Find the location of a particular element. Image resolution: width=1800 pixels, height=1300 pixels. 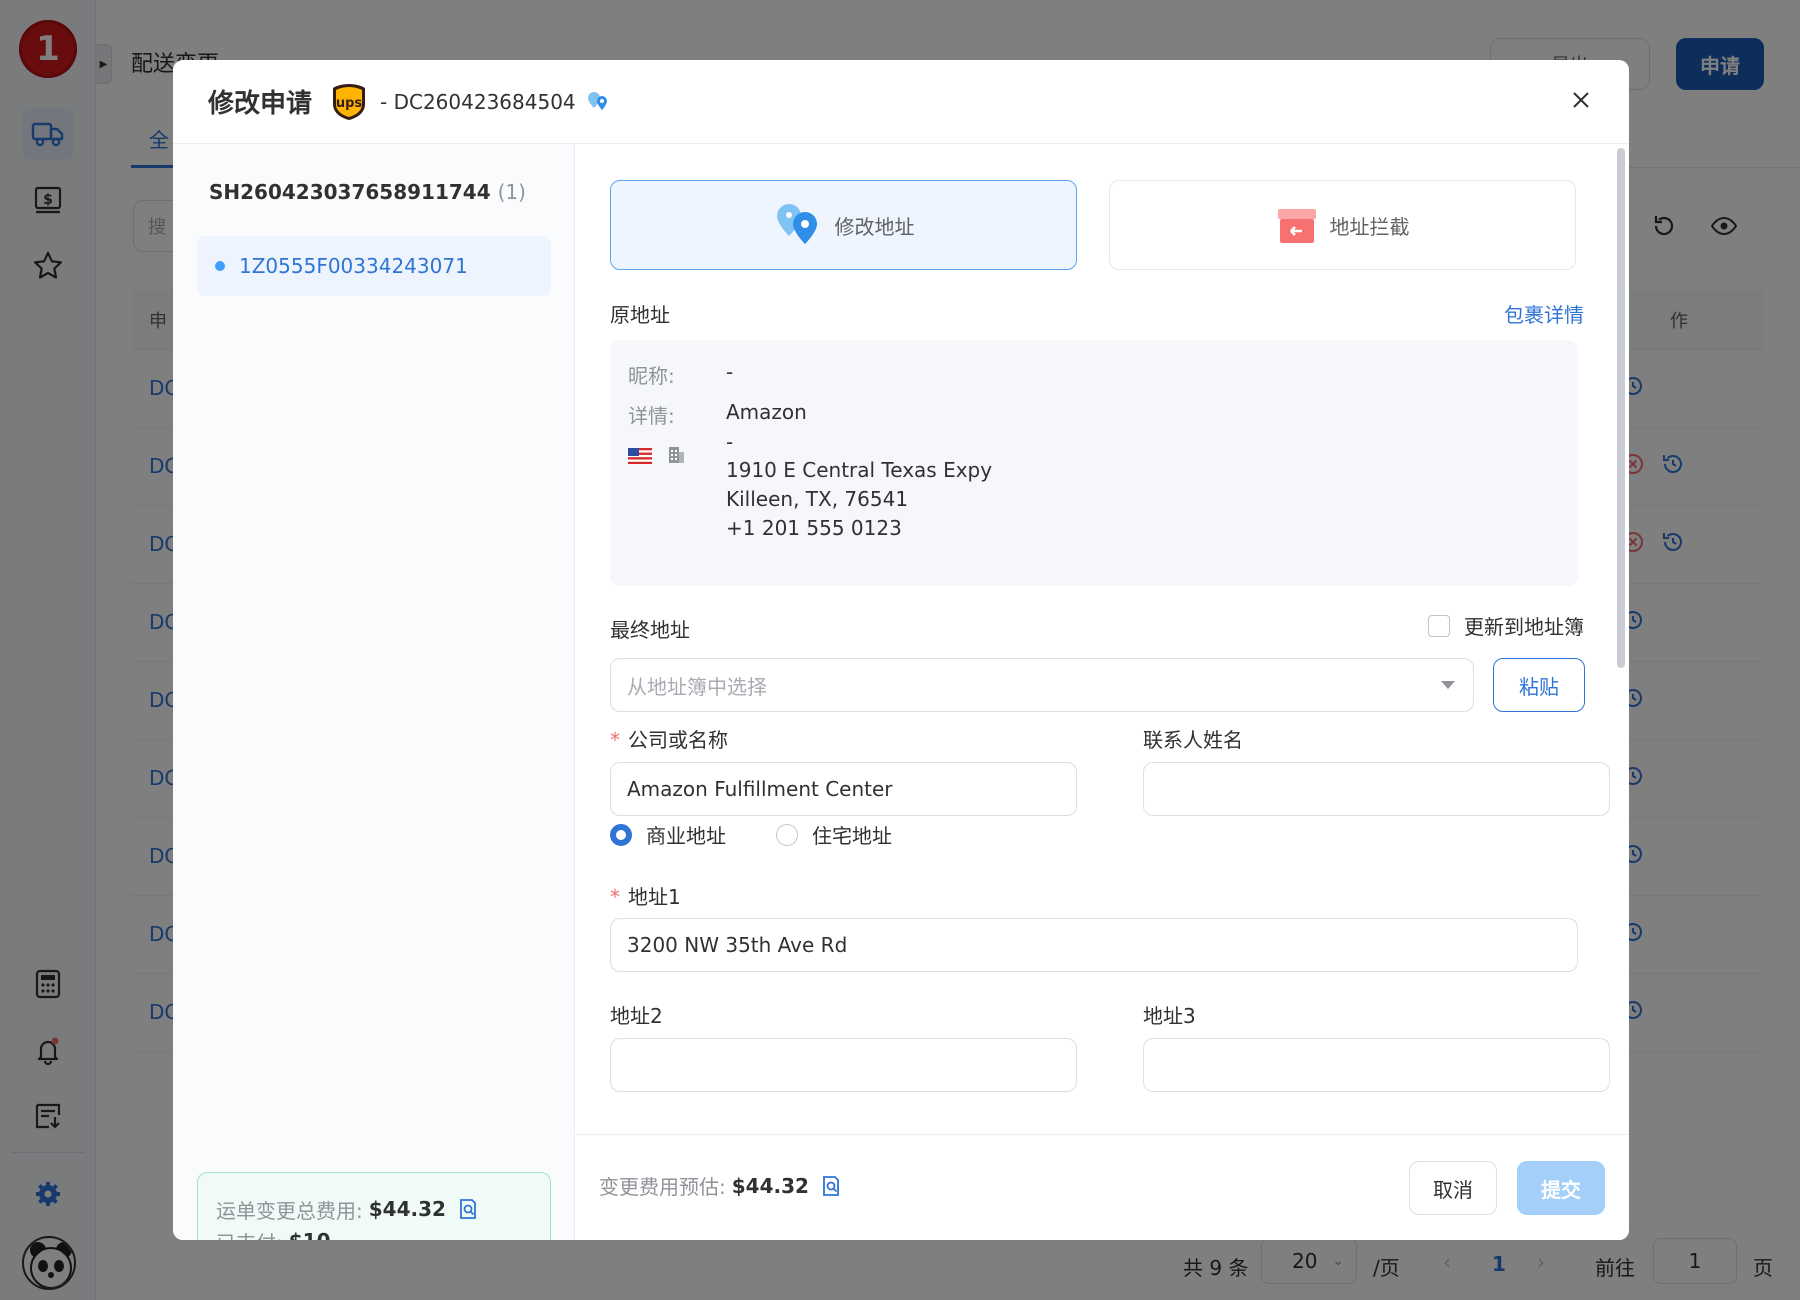

building-icon is located at coordinates (676, 455).